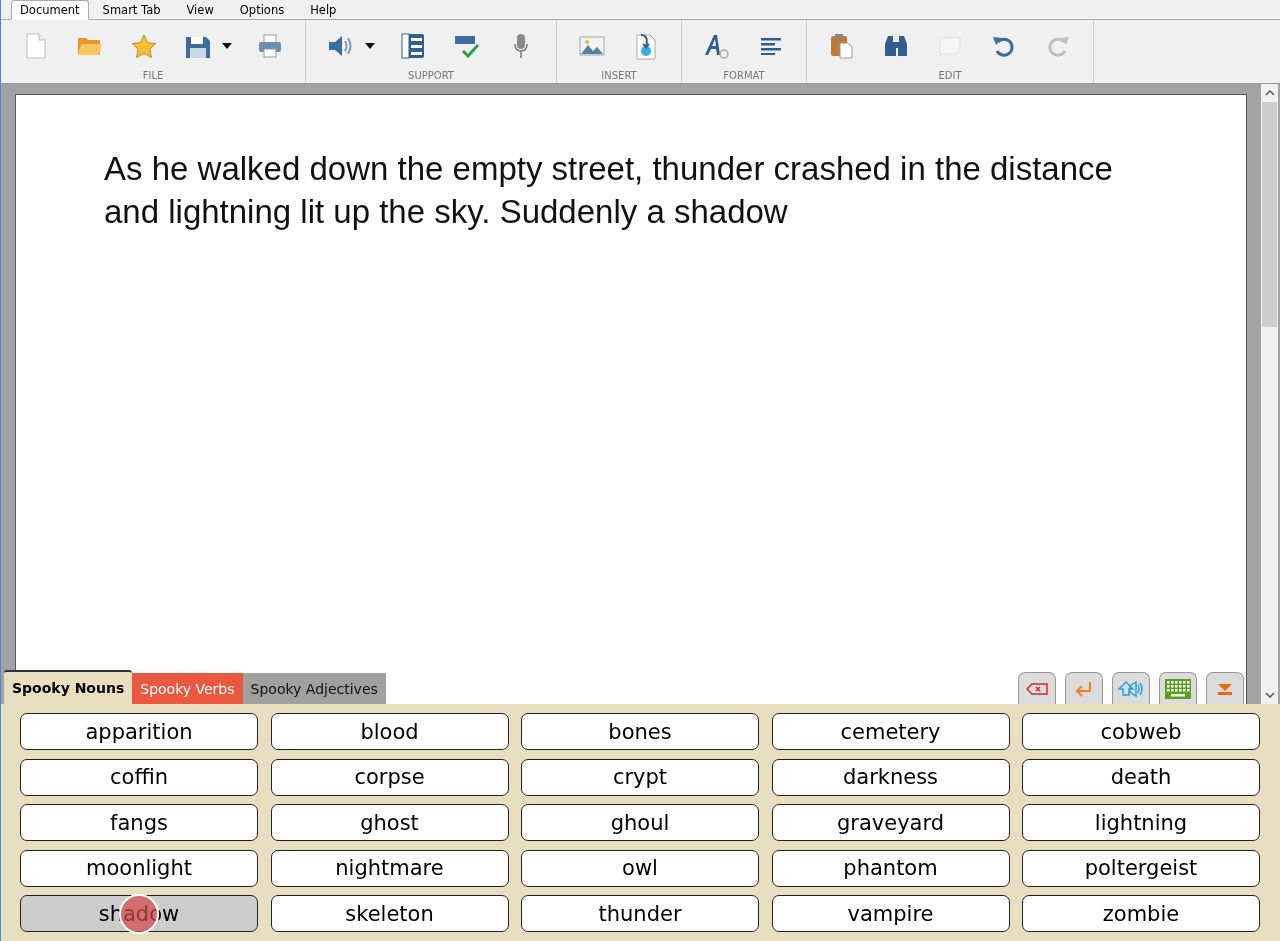 The image size is (1280, 941). What do you see at coordinates (139, 822) in the screenshot?
I see `word-button: fangs` at bounding box center [139, 822].